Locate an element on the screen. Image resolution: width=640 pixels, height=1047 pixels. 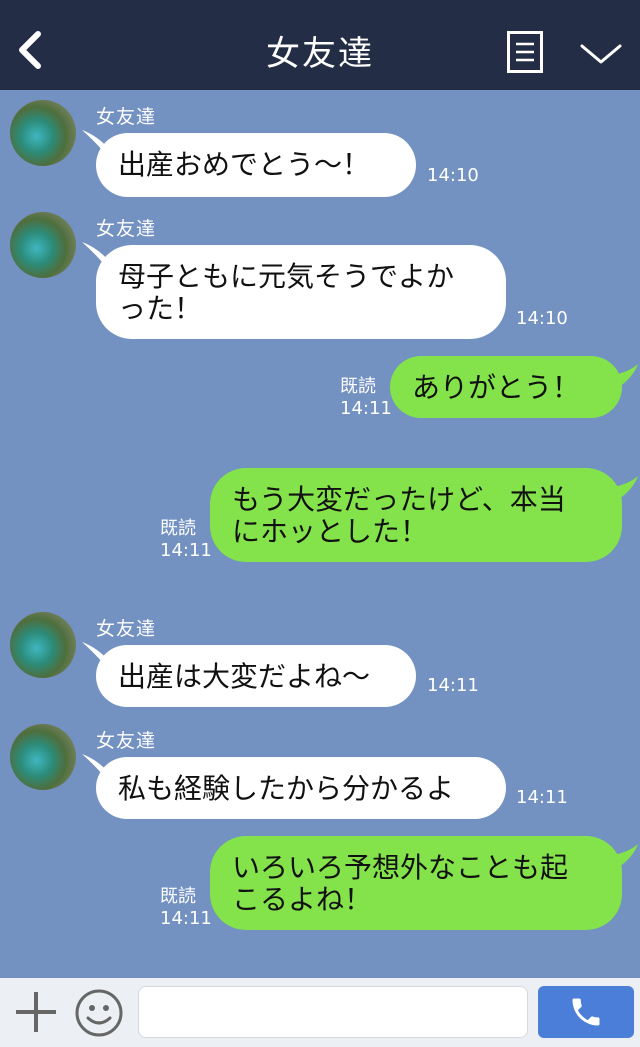
message-line: 出産おめでとう〜！ is located at coordinates (244, 164).